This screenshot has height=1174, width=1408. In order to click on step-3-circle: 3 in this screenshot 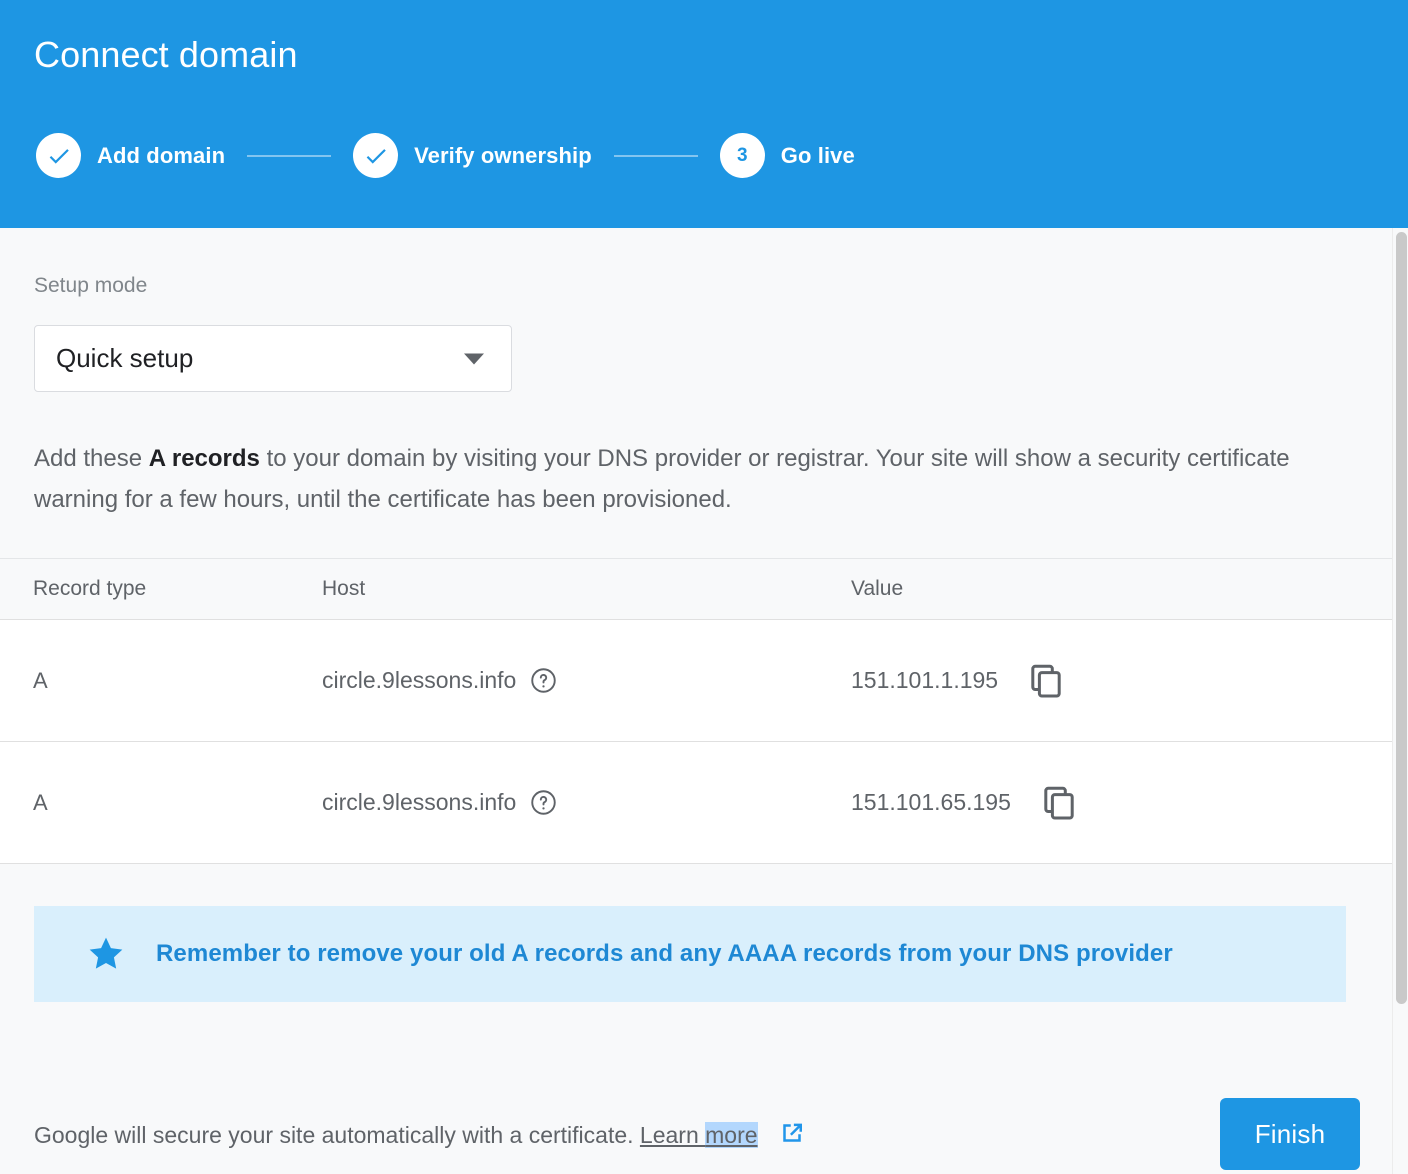, I will do `click(742, 155)`.